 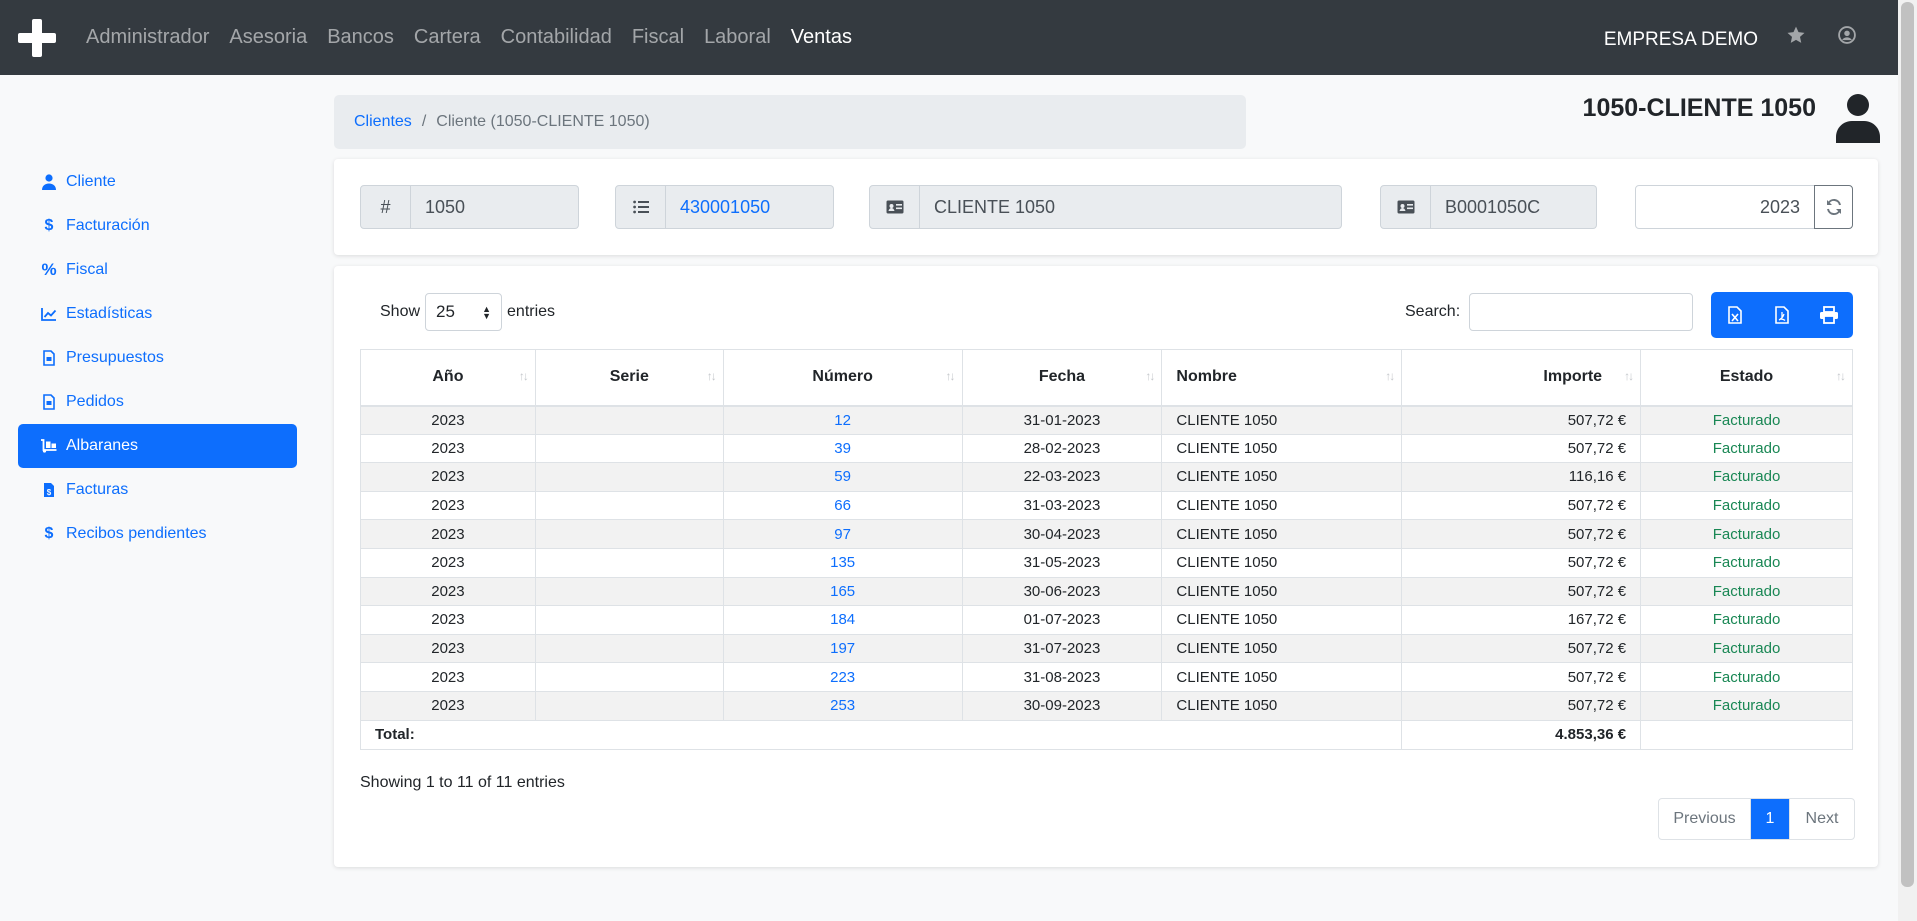 What do you see at coordinates (842, 592) in the screenshot?
I see `cell-numero-link: 165` at bounding box center [842, 592].